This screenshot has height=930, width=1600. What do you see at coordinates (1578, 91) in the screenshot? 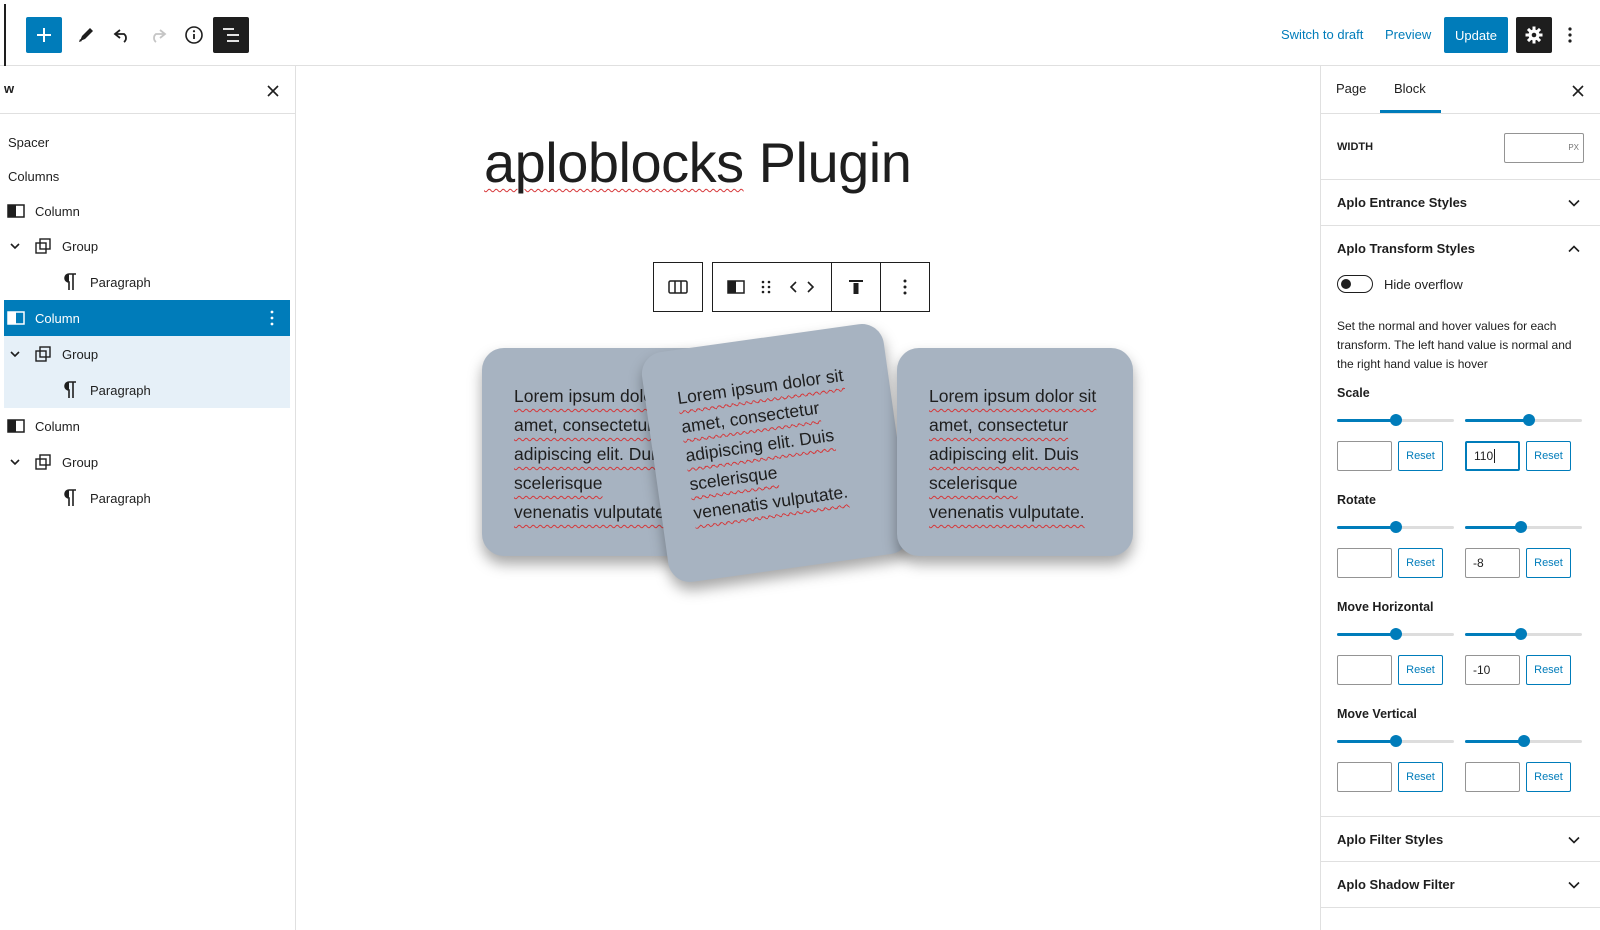
I see `close-sidebar-button` at bounding box center [1578, 91].